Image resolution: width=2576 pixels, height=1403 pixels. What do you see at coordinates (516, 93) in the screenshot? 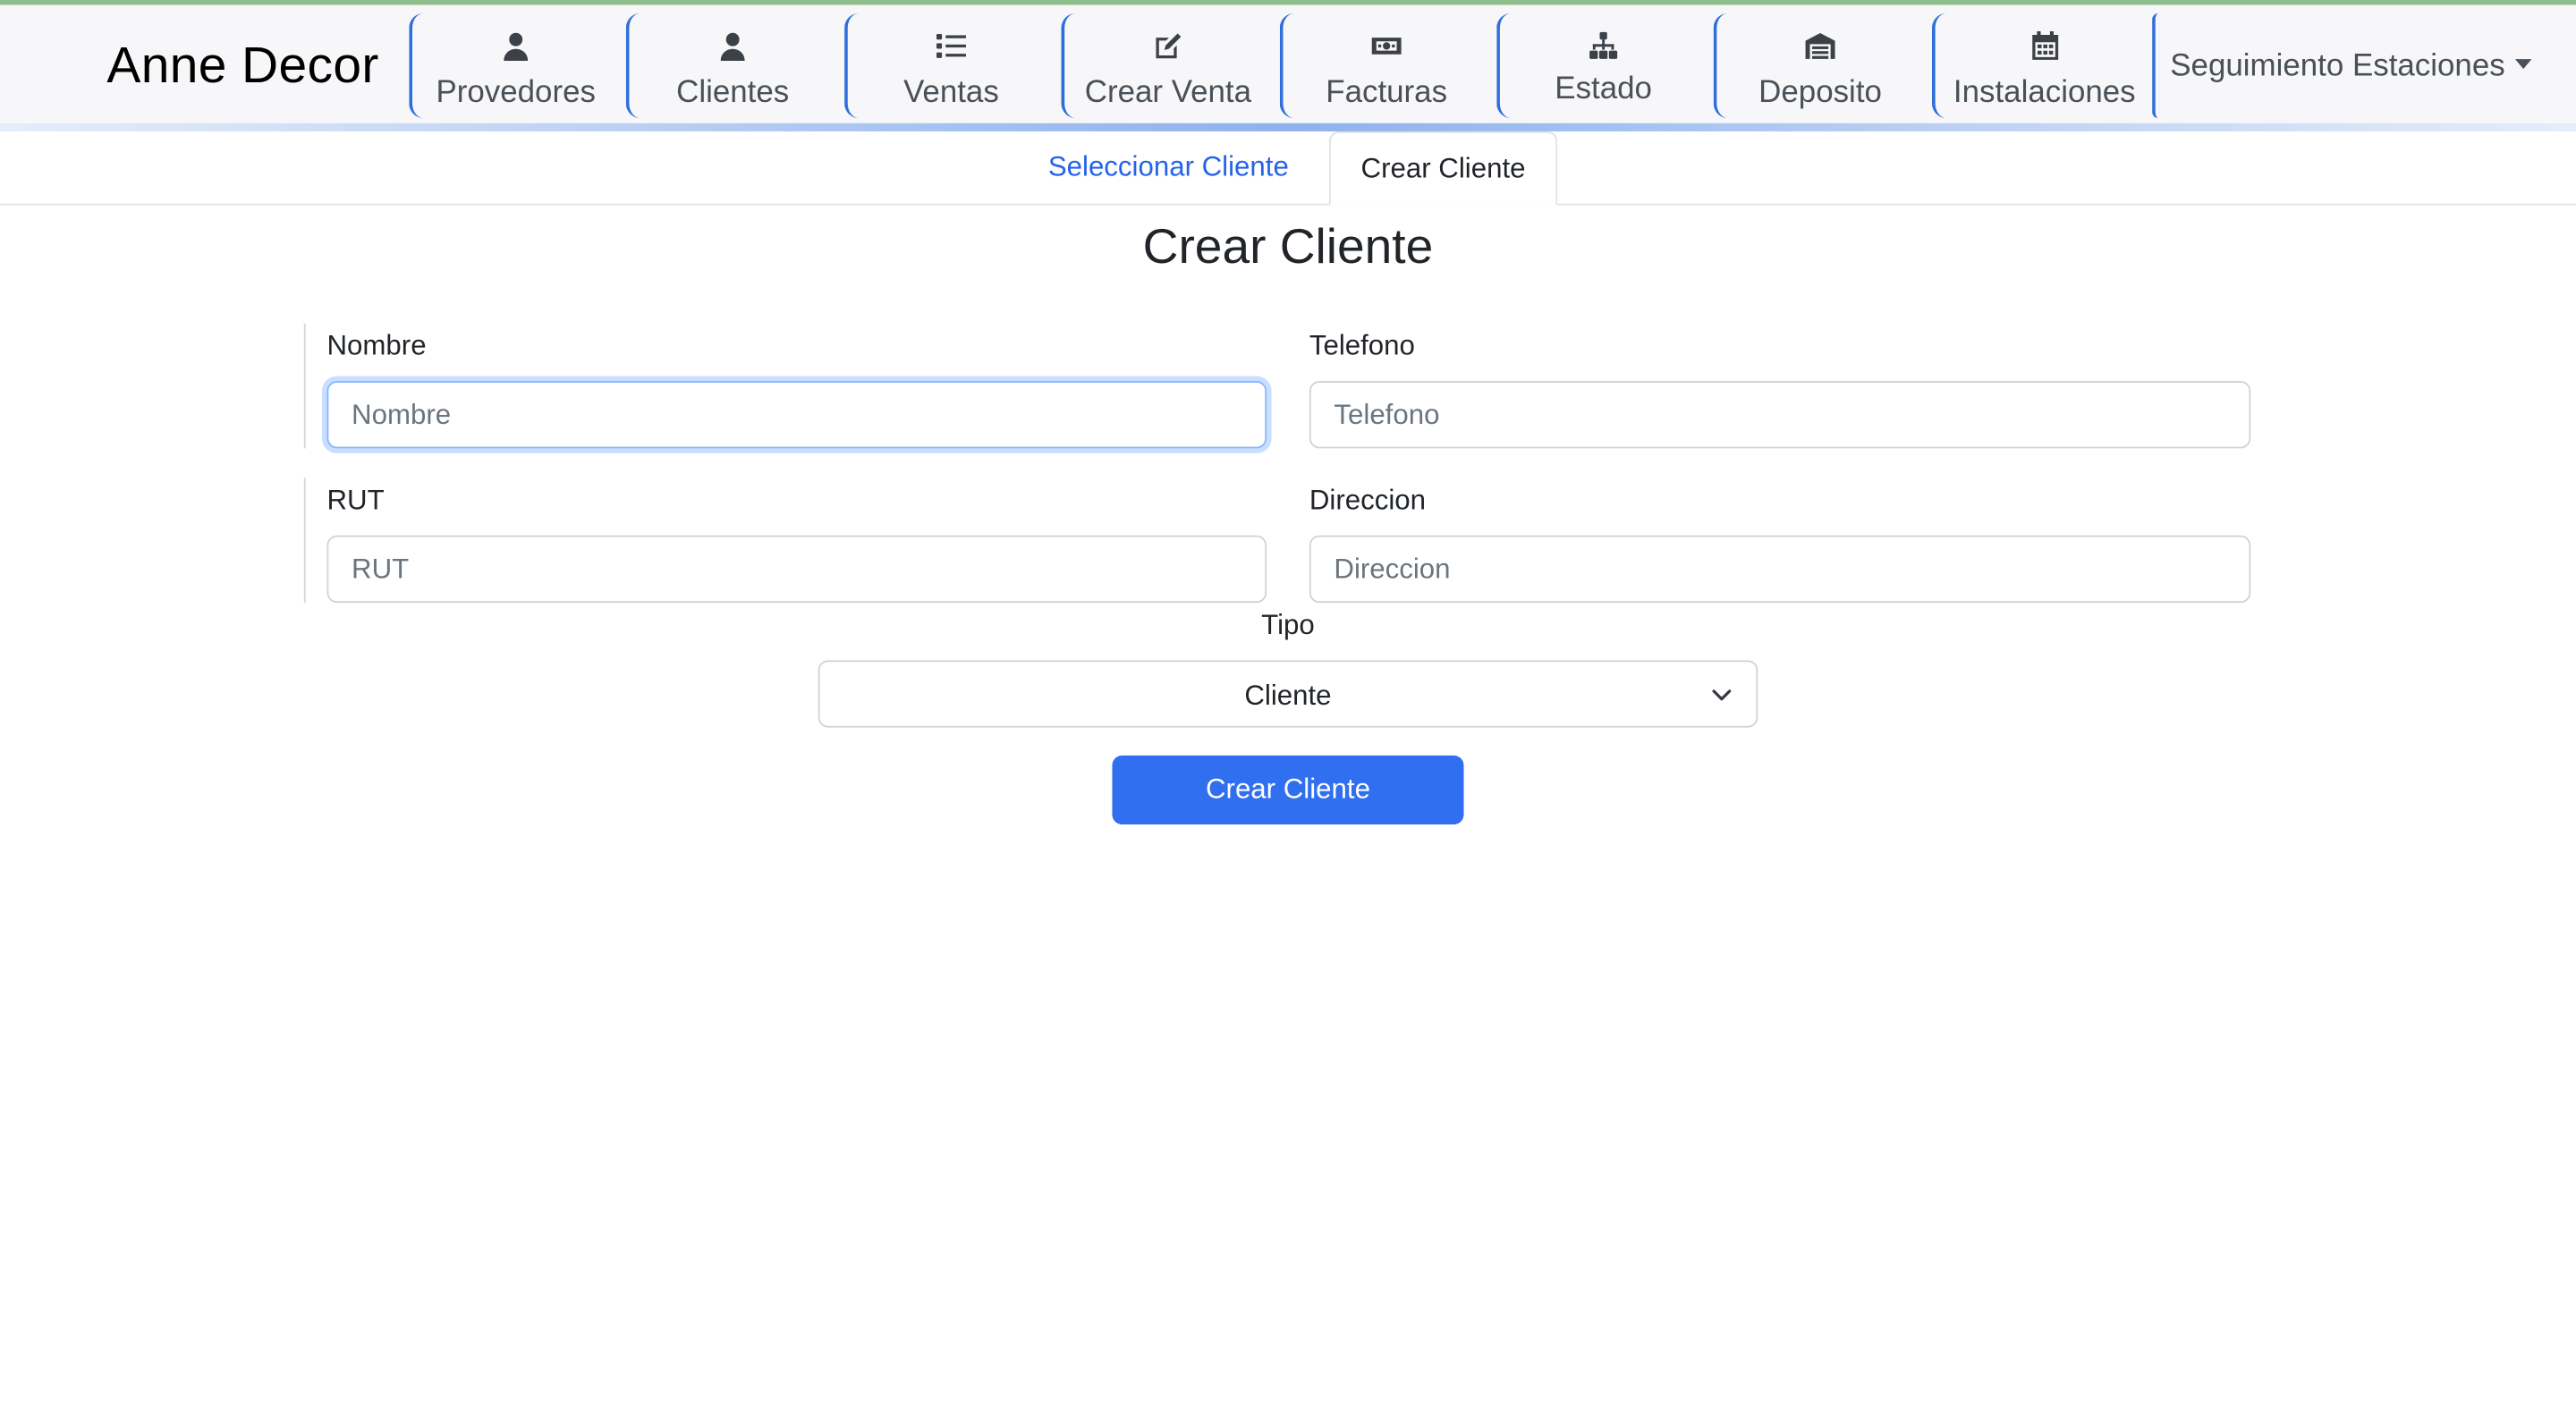
I see `nav-label: Provedores` at bounding box center [516, 93].